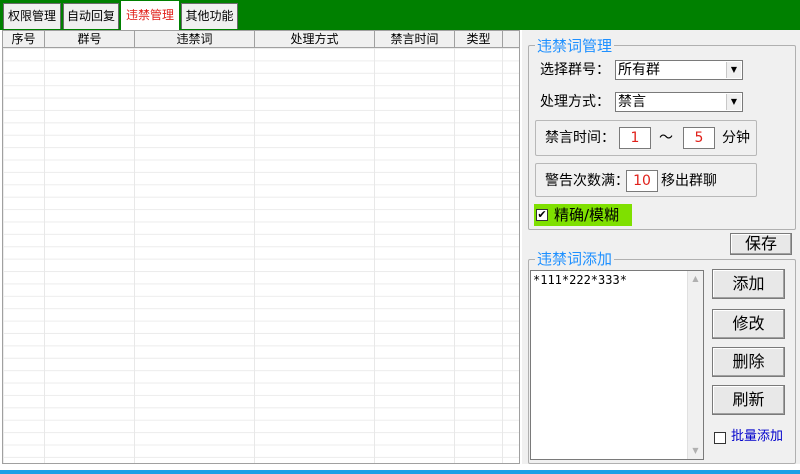 The width and height of the screenshot is (800, 474). Describe the element at coordinates (587, 215) in the screenshot. I see `exact-fuzzy-label: 精确/模糊` at that location.